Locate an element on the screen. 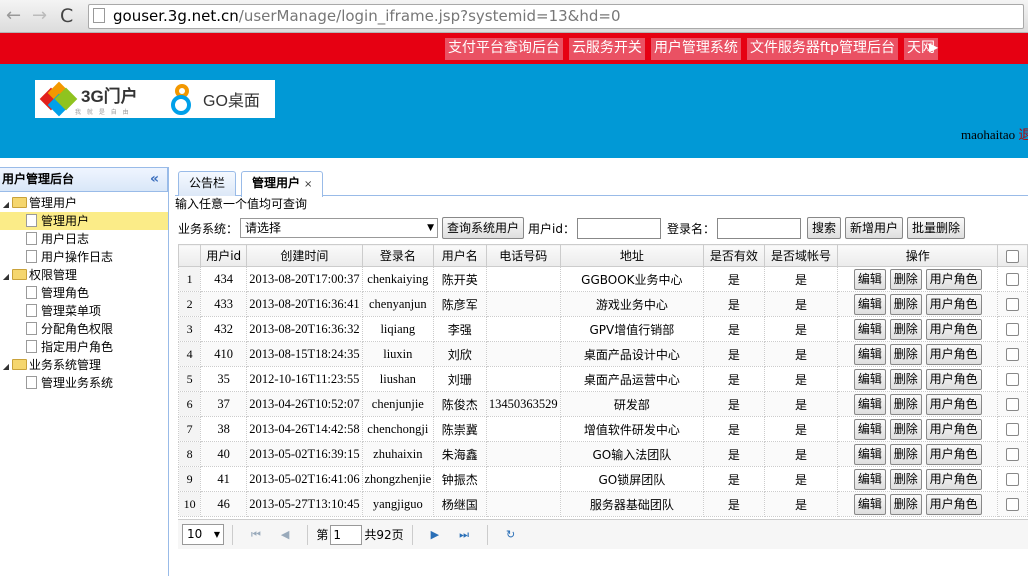 Image resolution: width=1028 pixels, height=576 pixels. prev-page-icon: ◀ is located at coordinates (285, 534).